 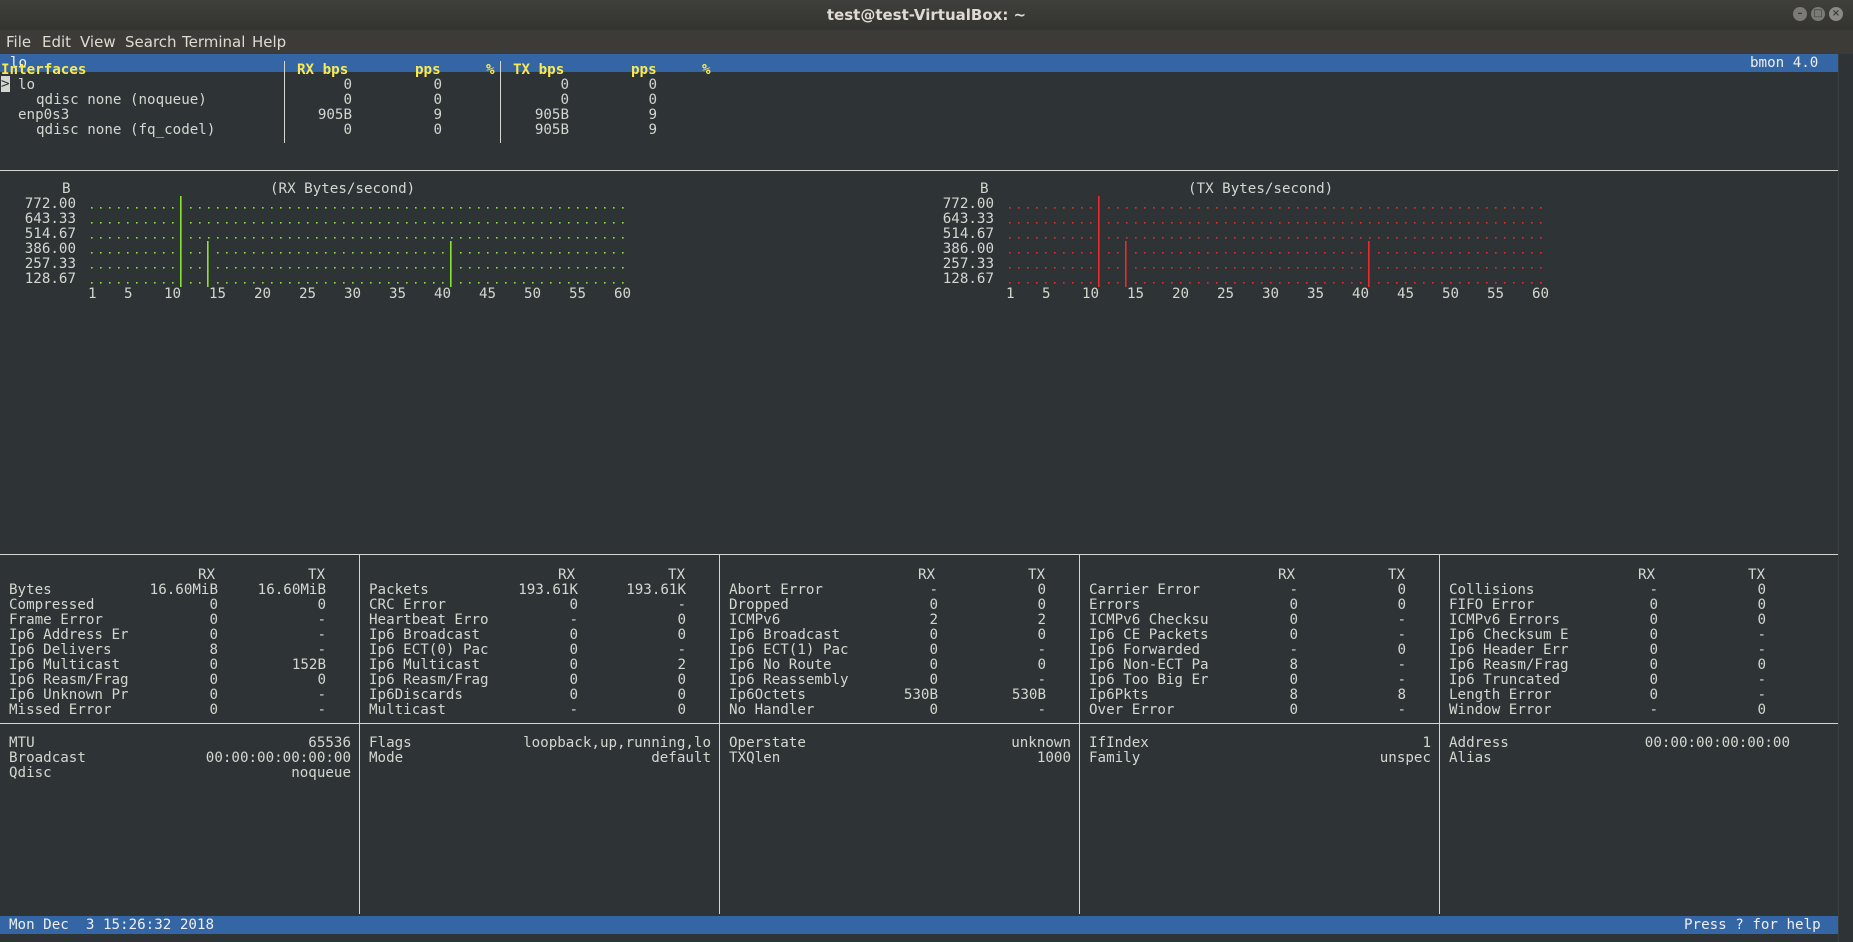 What do you see at coordinates (1836, 14) in the screenshot?
I see `close-icon: ×` at bounding box center [1836, 14].